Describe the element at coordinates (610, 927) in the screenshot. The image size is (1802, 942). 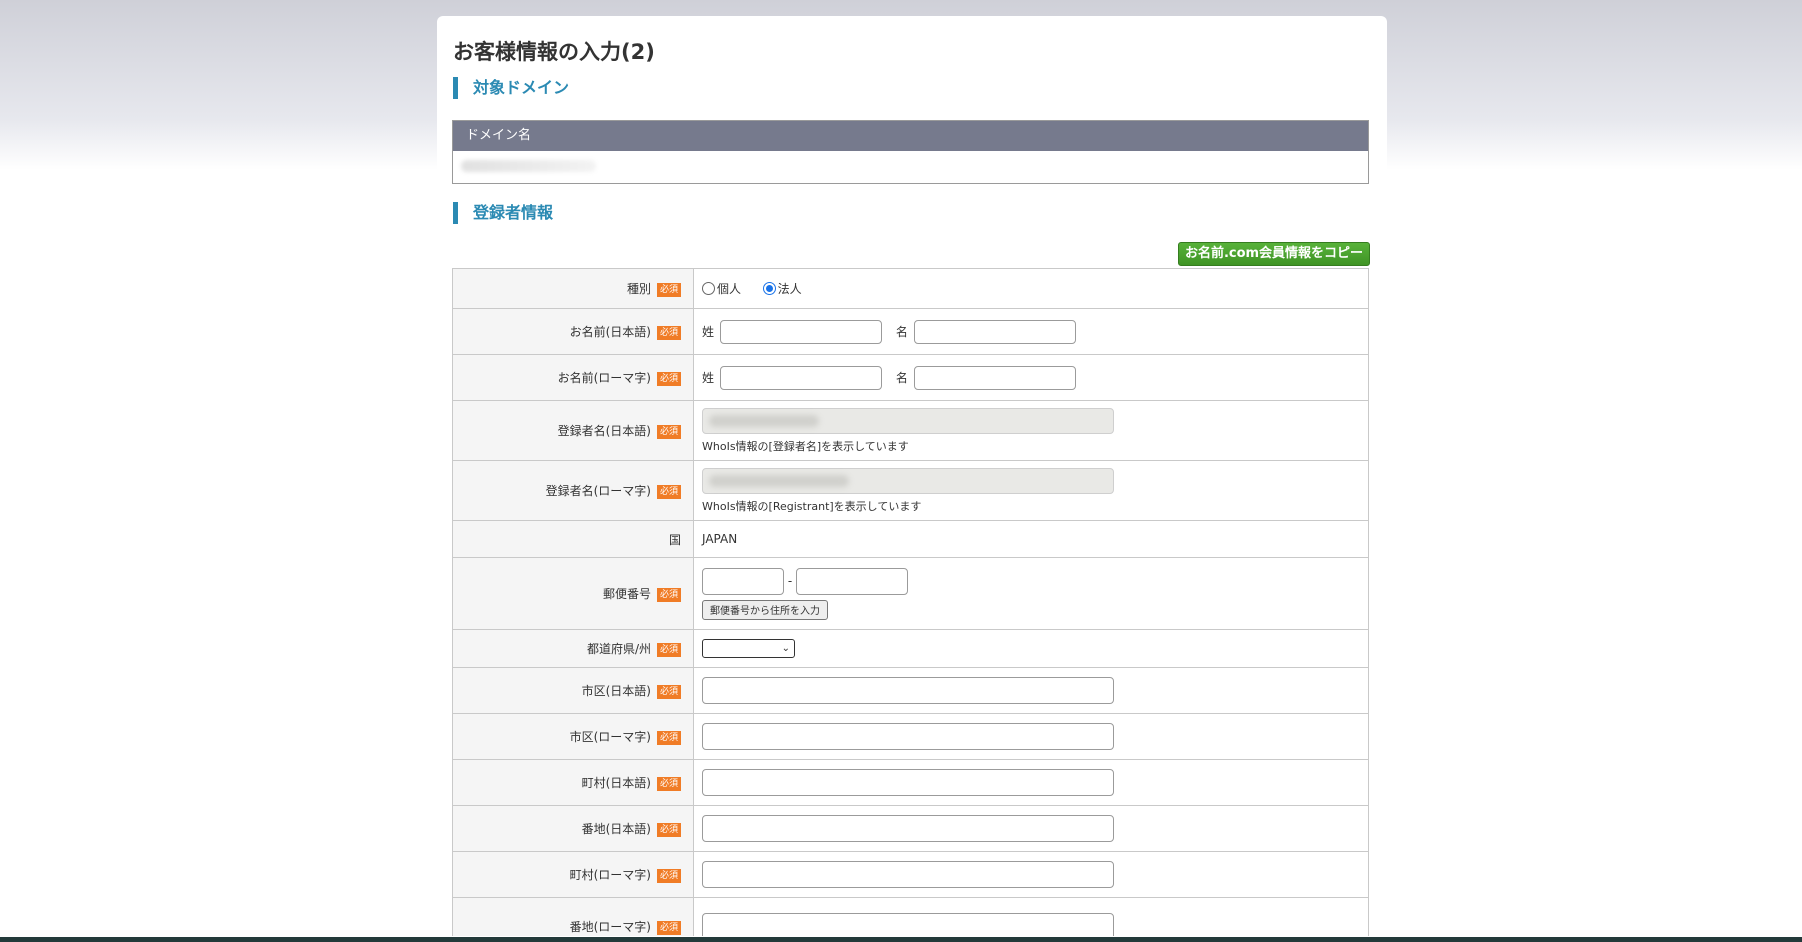
I see `address-romaji-label: 番地(ローマ字)` at that location.